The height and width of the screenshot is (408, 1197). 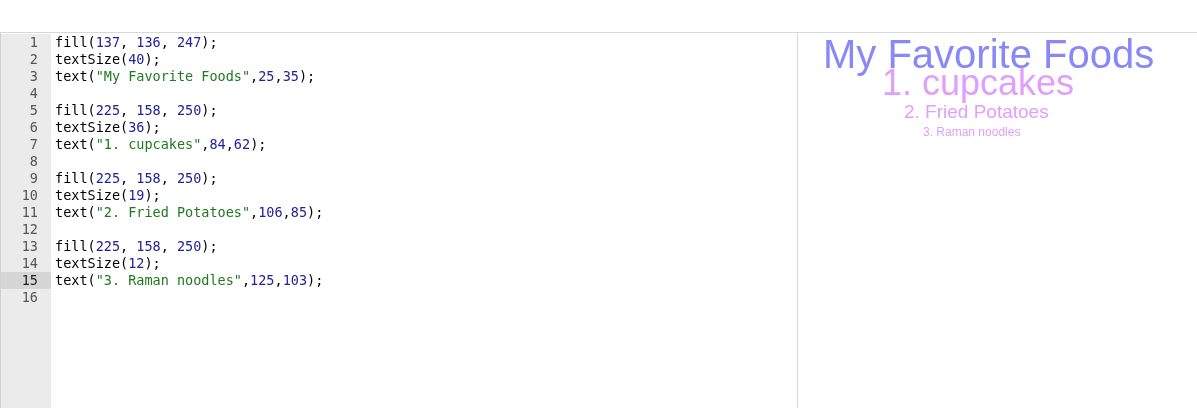 I want to click on line-number: 12, so click(x=29, y=229).